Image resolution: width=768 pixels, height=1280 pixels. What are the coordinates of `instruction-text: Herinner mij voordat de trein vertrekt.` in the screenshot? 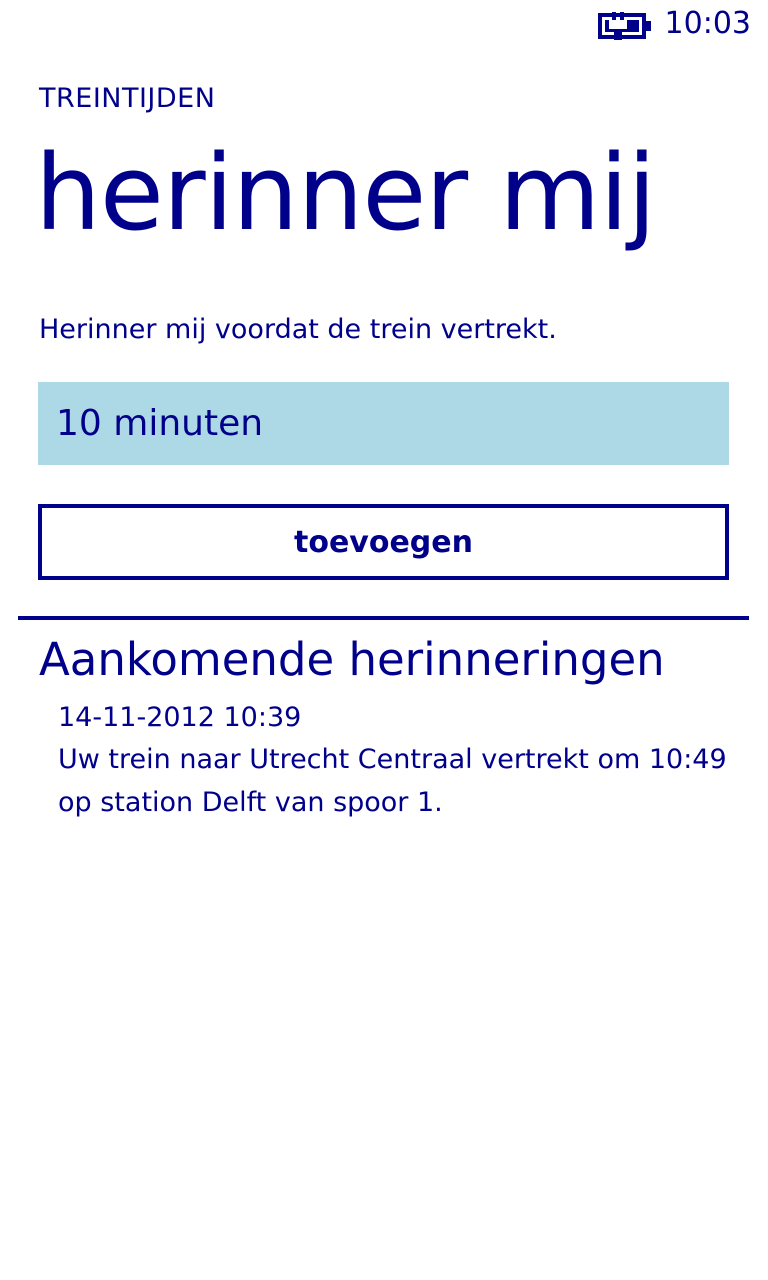 It's located at (298, 329).